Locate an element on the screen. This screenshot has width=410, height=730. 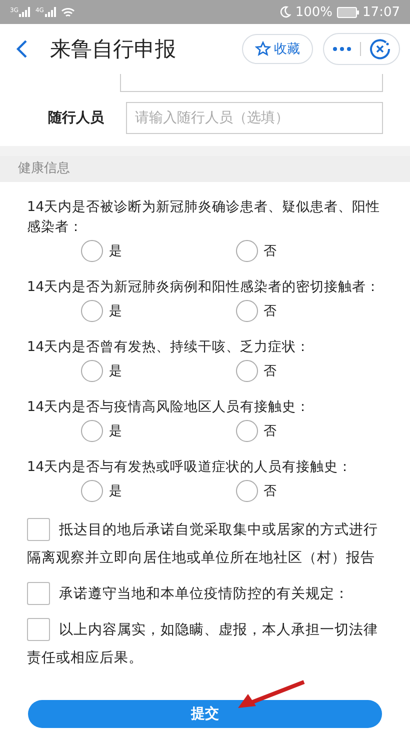
back-icon is located at coordinates (22, 49).